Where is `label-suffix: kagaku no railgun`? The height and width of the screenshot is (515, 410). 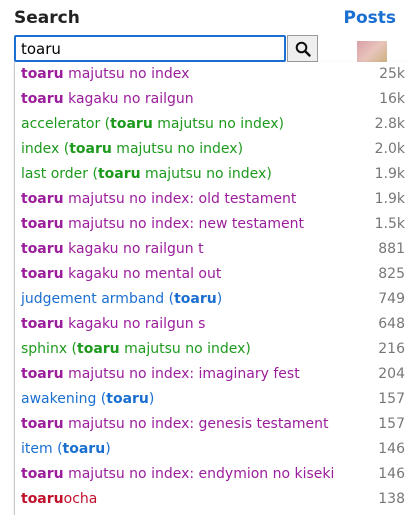 label-suffix: kagaku no railgun is located at coordinates (128, 99).